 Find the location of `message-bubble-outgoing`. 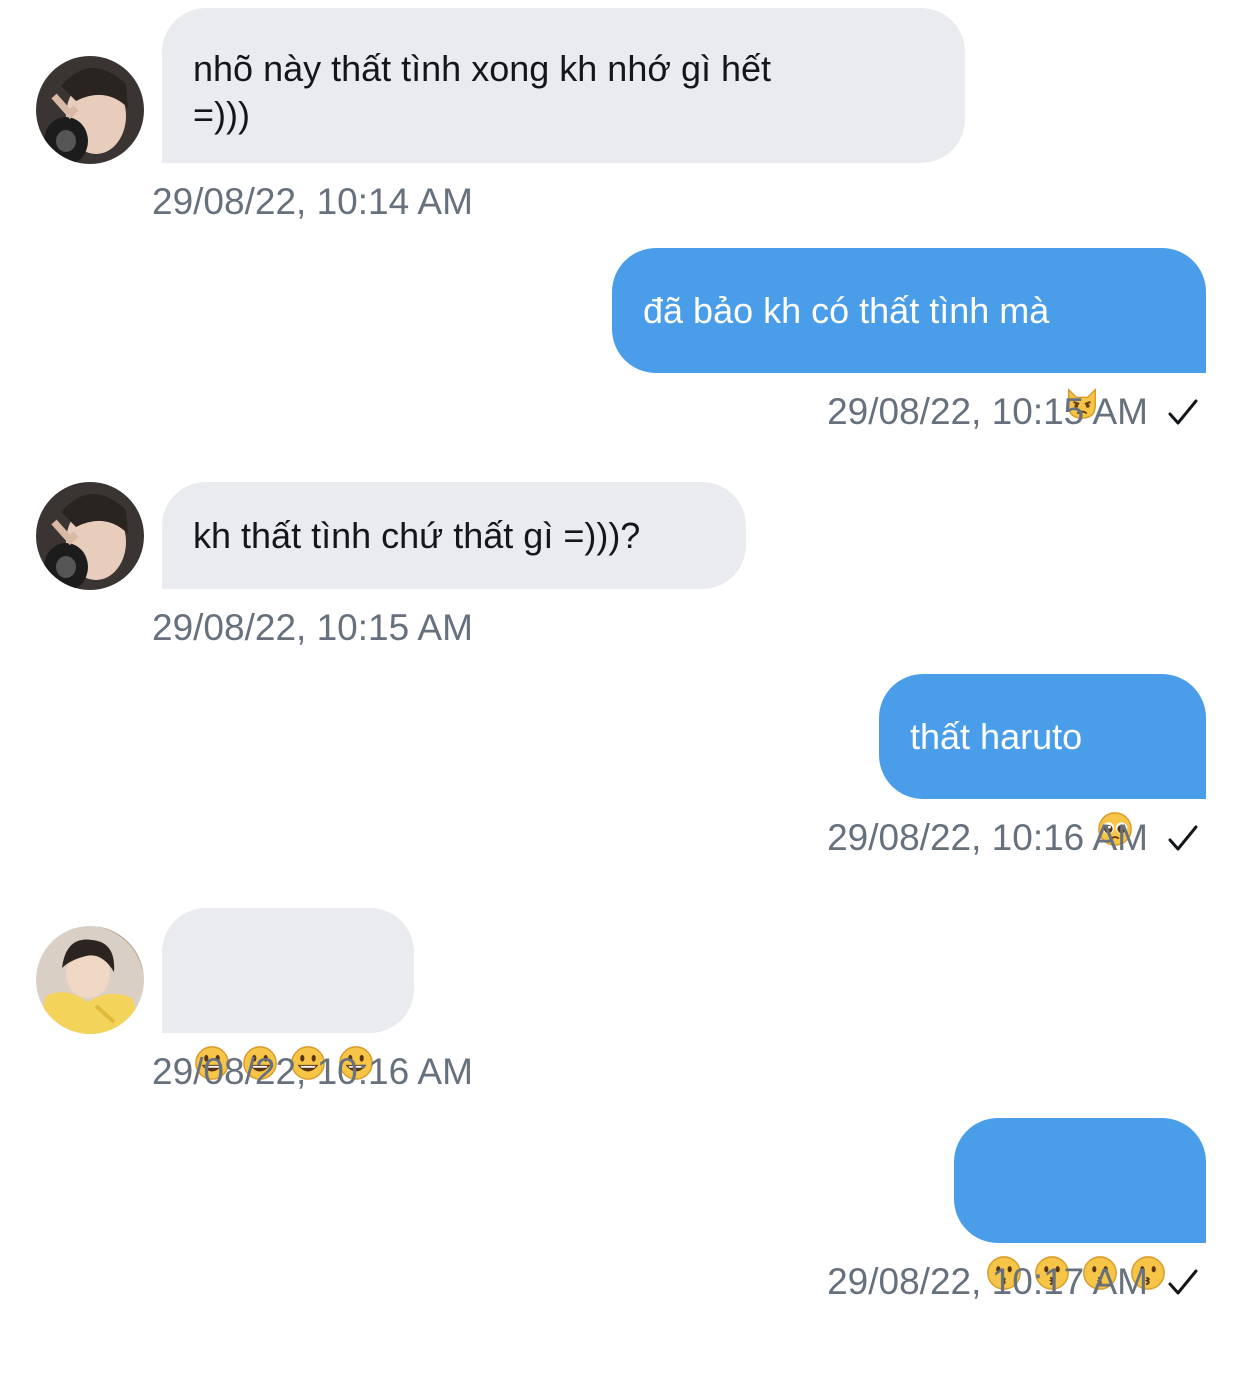

message-bubble-outgoing is located at coordinates (1080, 1204).